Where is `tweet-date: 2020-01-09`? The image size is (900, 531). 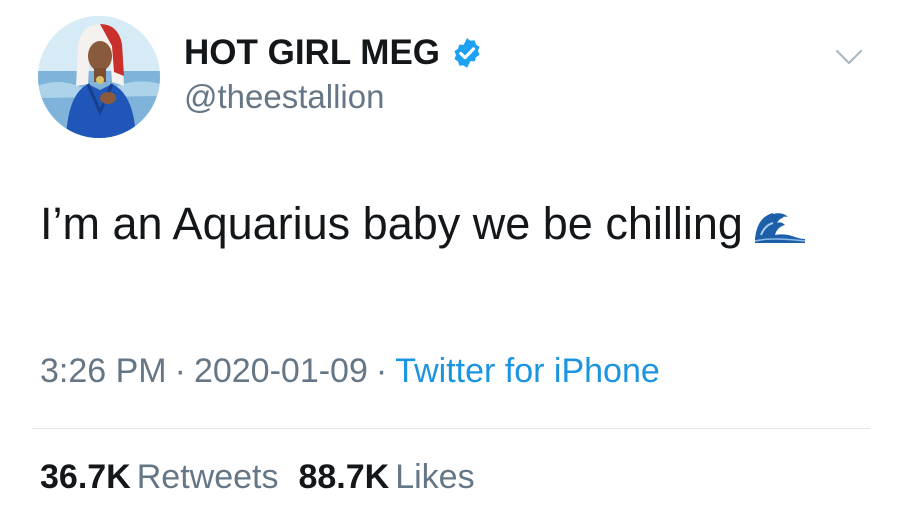 tweet-date: 2020-01-09 is located at coordinates (281, 371).